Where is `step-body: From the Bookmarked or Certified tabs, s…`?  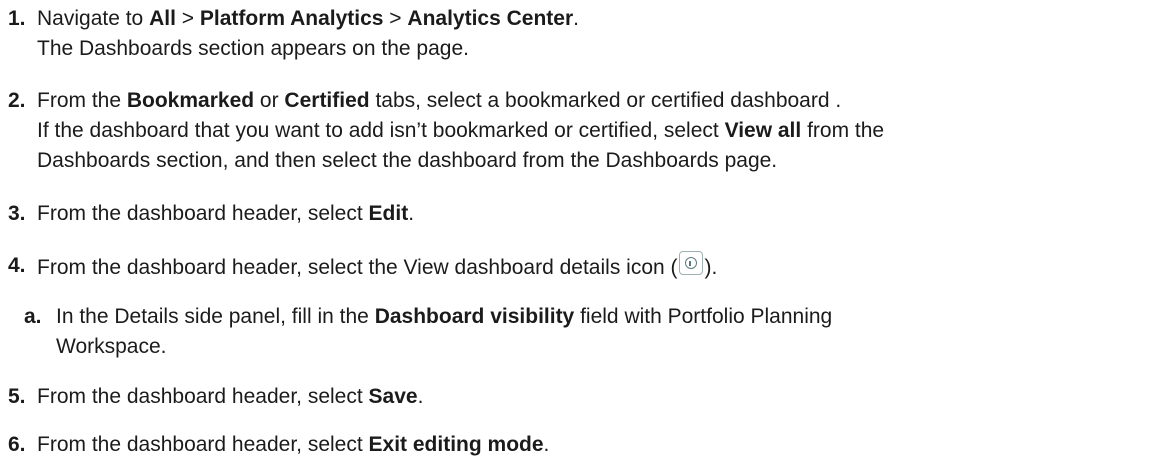
step-body: From the Bookmarked or Certified tabs, s… is located at coordinates (460, 131).